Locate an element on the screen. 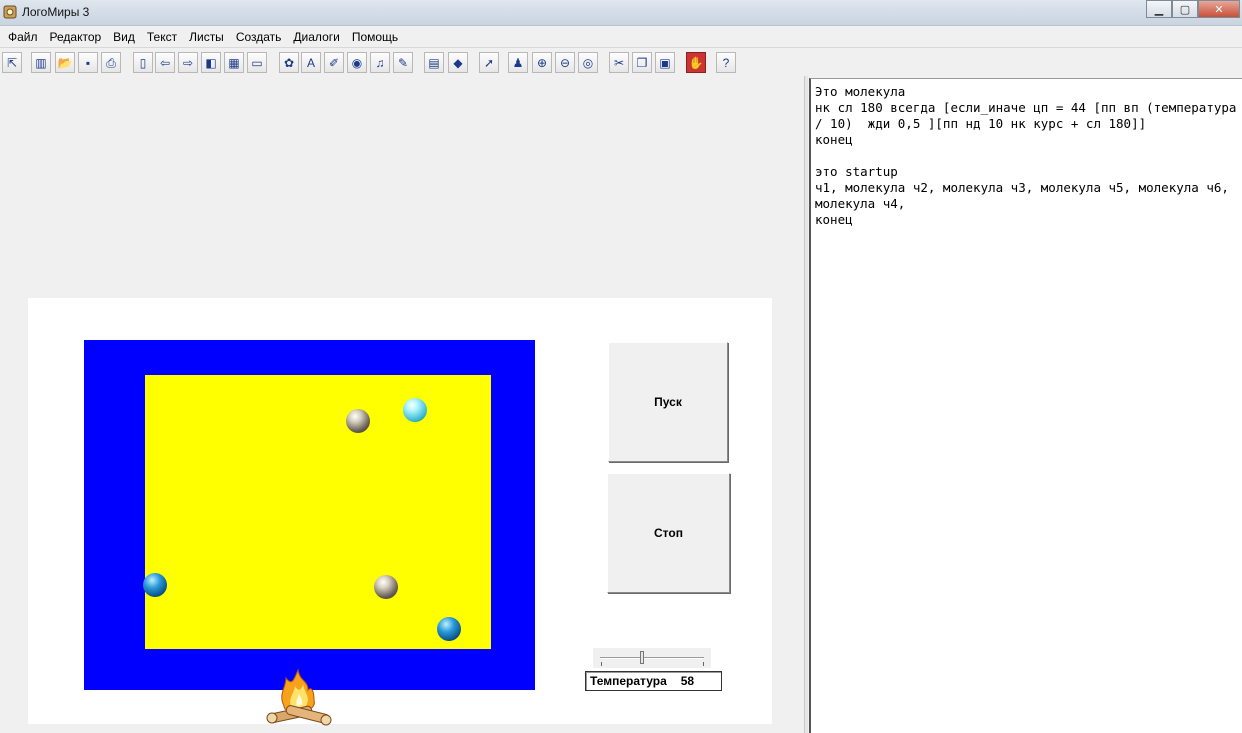 The height and width of the screenshot is (733, 1242). zoom-in-button: ⊕ is located at coordinates (542, 62).